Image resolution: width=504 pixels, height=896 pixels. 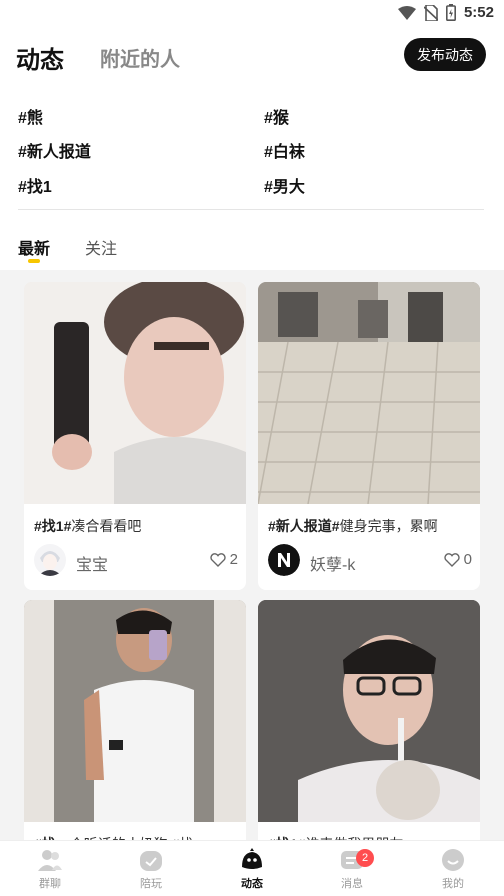 I want to click on active-tab-indicator, so click(x=34, y=261).